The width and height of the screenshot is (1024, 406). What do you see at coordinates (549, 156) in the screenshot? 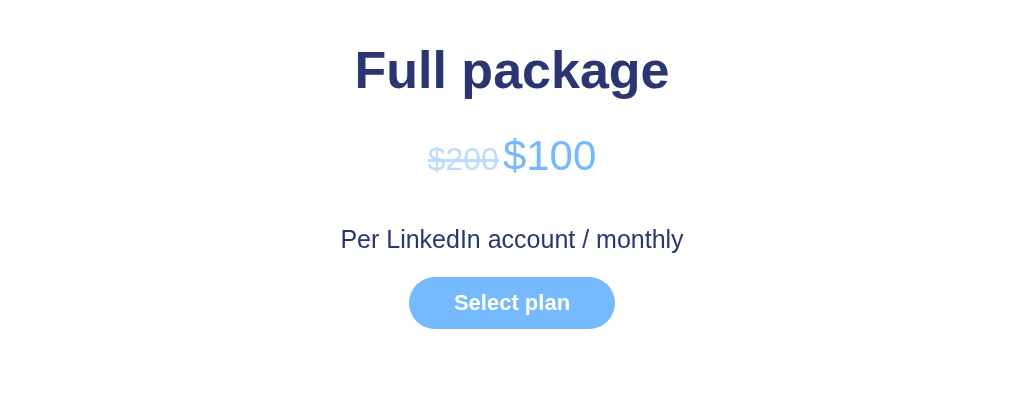
I see `price: $100` at bounding box center [549, 156].